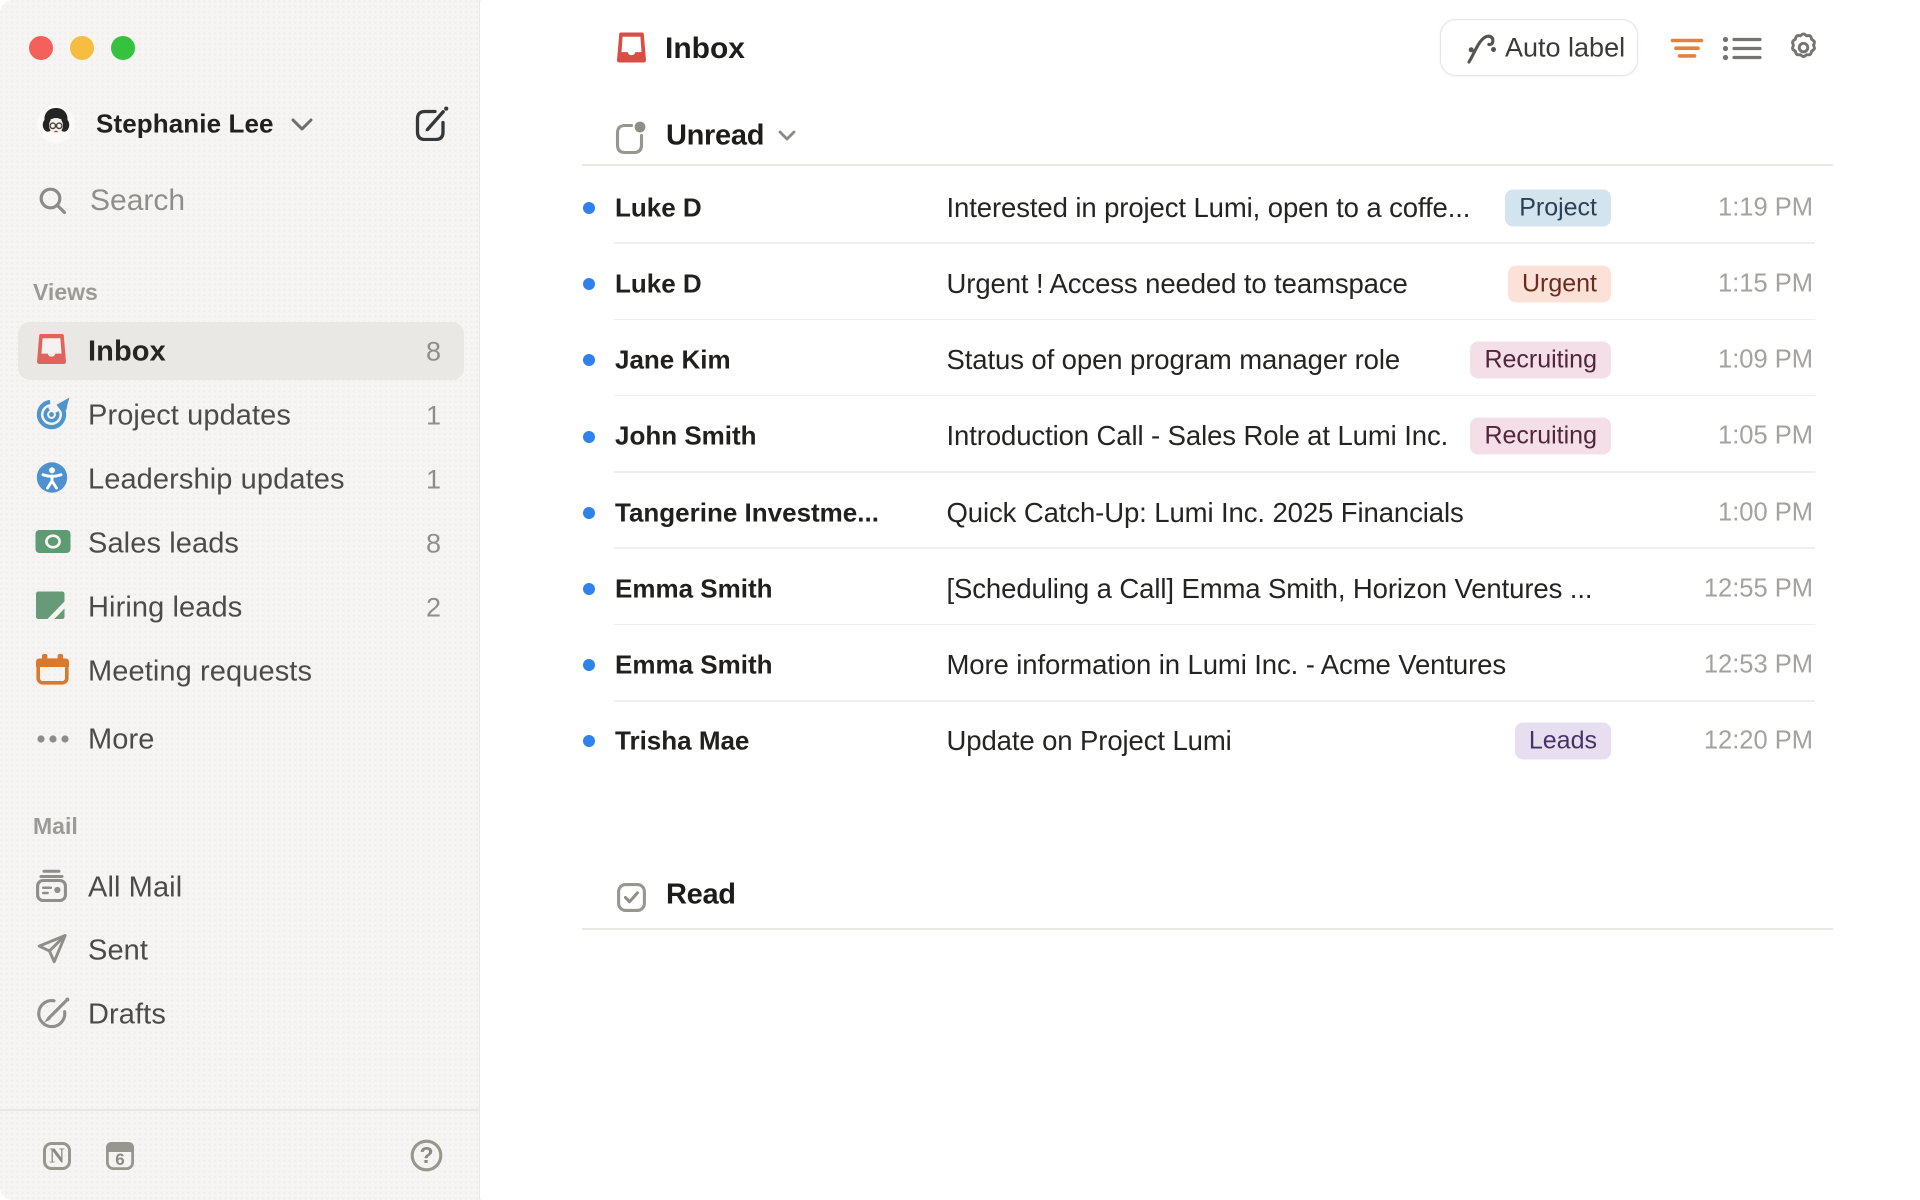 The image size is (1920, 1200). I want to click on svg-text: N, so click(56, 1156).